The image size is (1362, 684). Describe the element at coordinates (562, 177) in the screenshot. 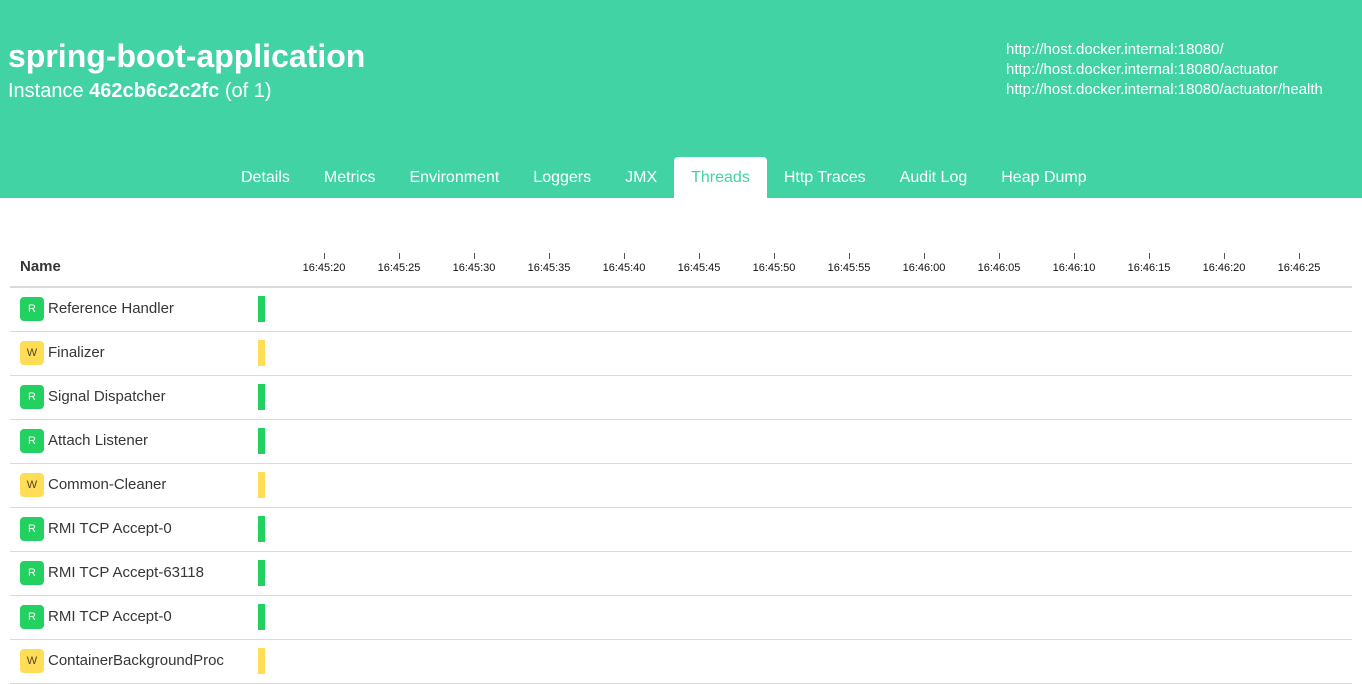

I see `tab-loggers: Loggers` at that location.